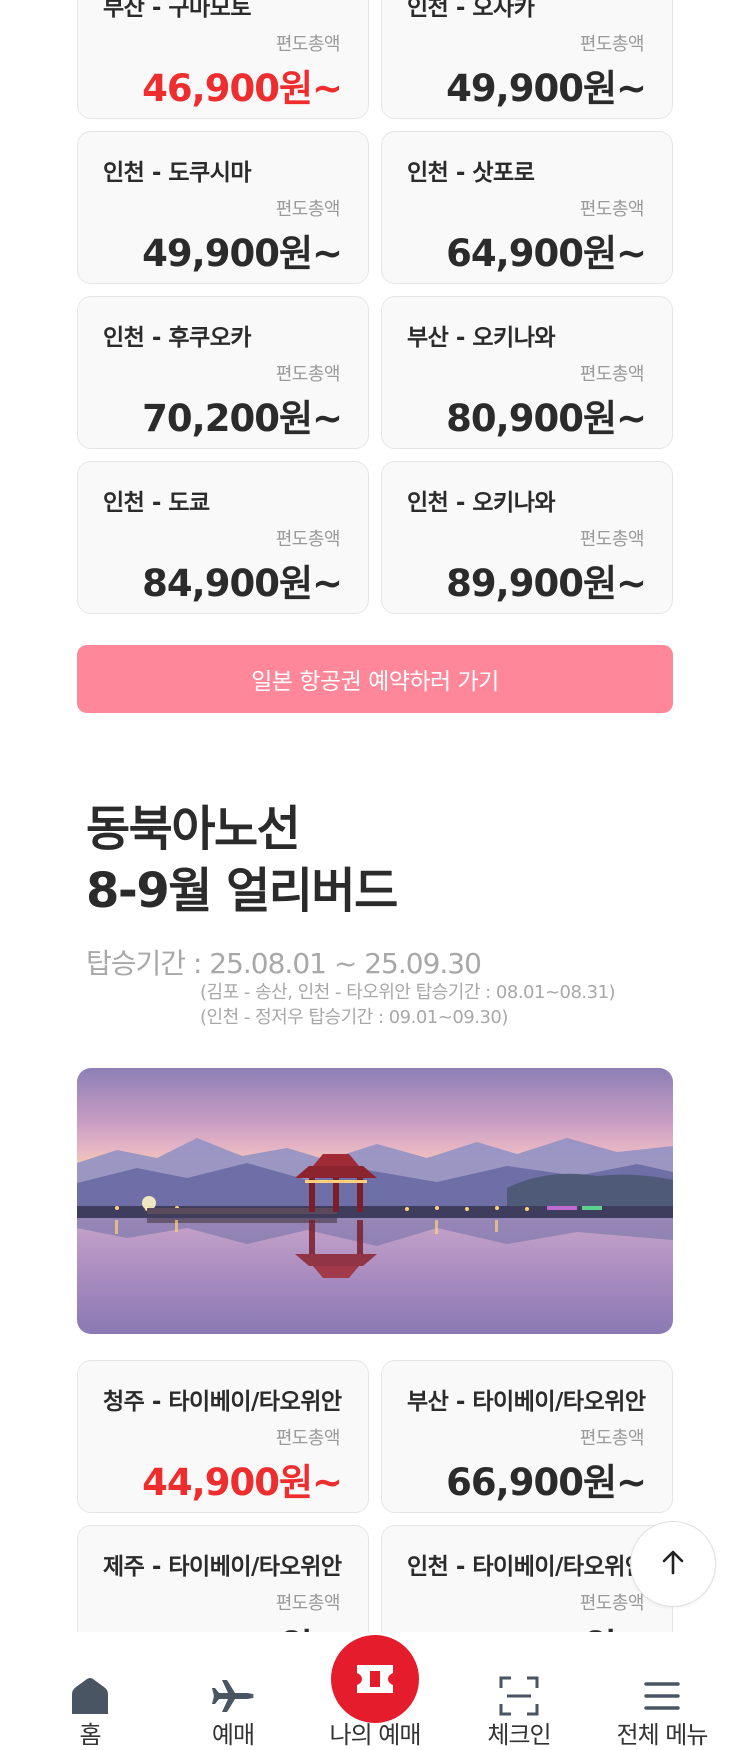  What do you see at coordinates (519, 1735) in the screenshot?
I see `tab-label: 체크인` at bounding box center [519, 1735].